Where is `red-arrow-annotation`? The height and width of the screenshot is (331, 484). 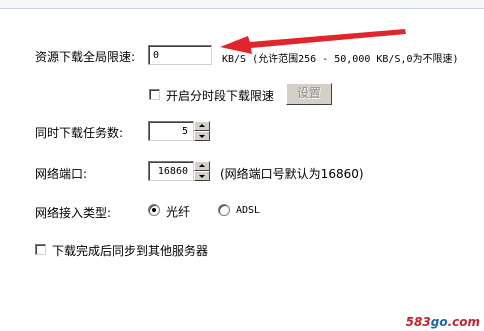 red-arrow-annotation is located at coordinates (313, 41).